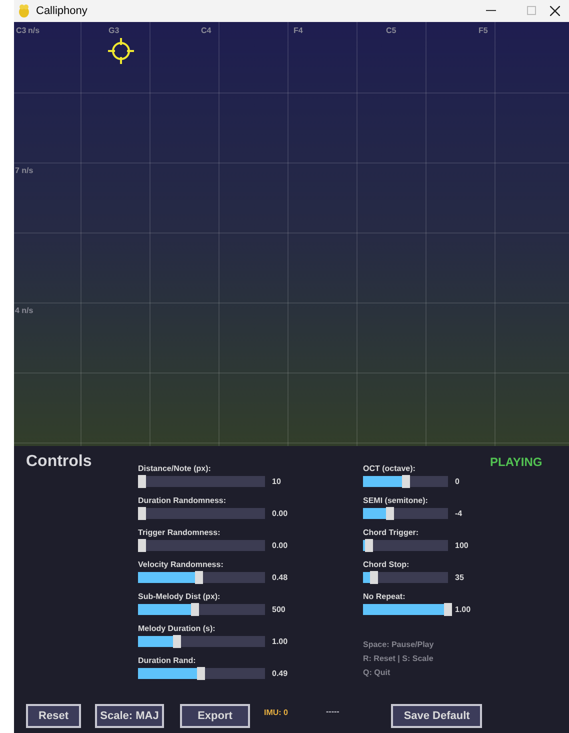 Image resolution: width=569 pixels, height=733 pixels. I want to click on slider-label: Chord Stop:, so click(386, 565).